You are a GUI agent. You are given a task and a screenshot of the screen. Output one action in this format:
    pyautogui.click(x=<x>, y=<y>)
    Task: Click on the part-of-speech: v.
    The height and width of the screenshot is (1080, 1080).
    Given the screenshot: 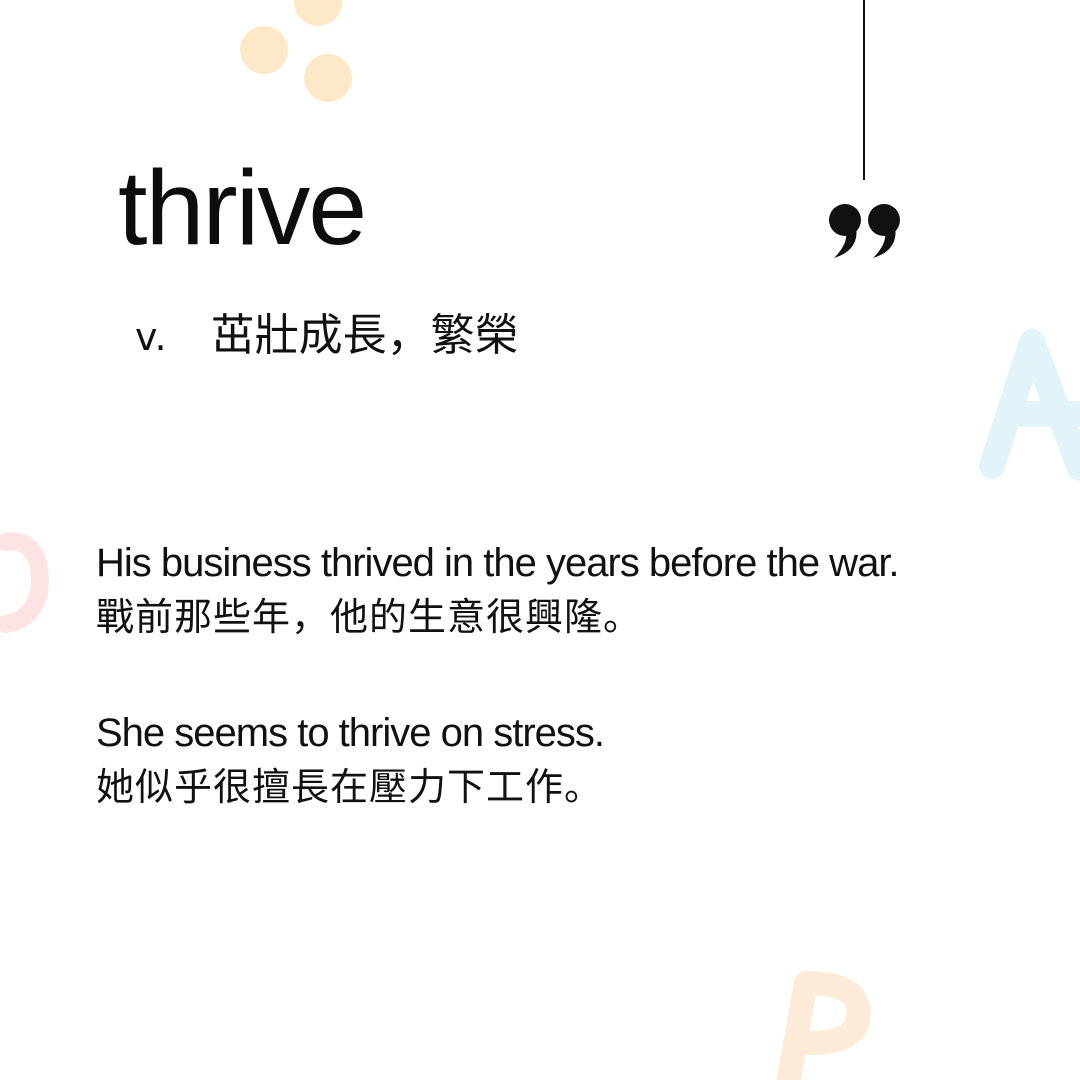 What is the action you would take?
    pyautogui.click(x=151, y=337)
    